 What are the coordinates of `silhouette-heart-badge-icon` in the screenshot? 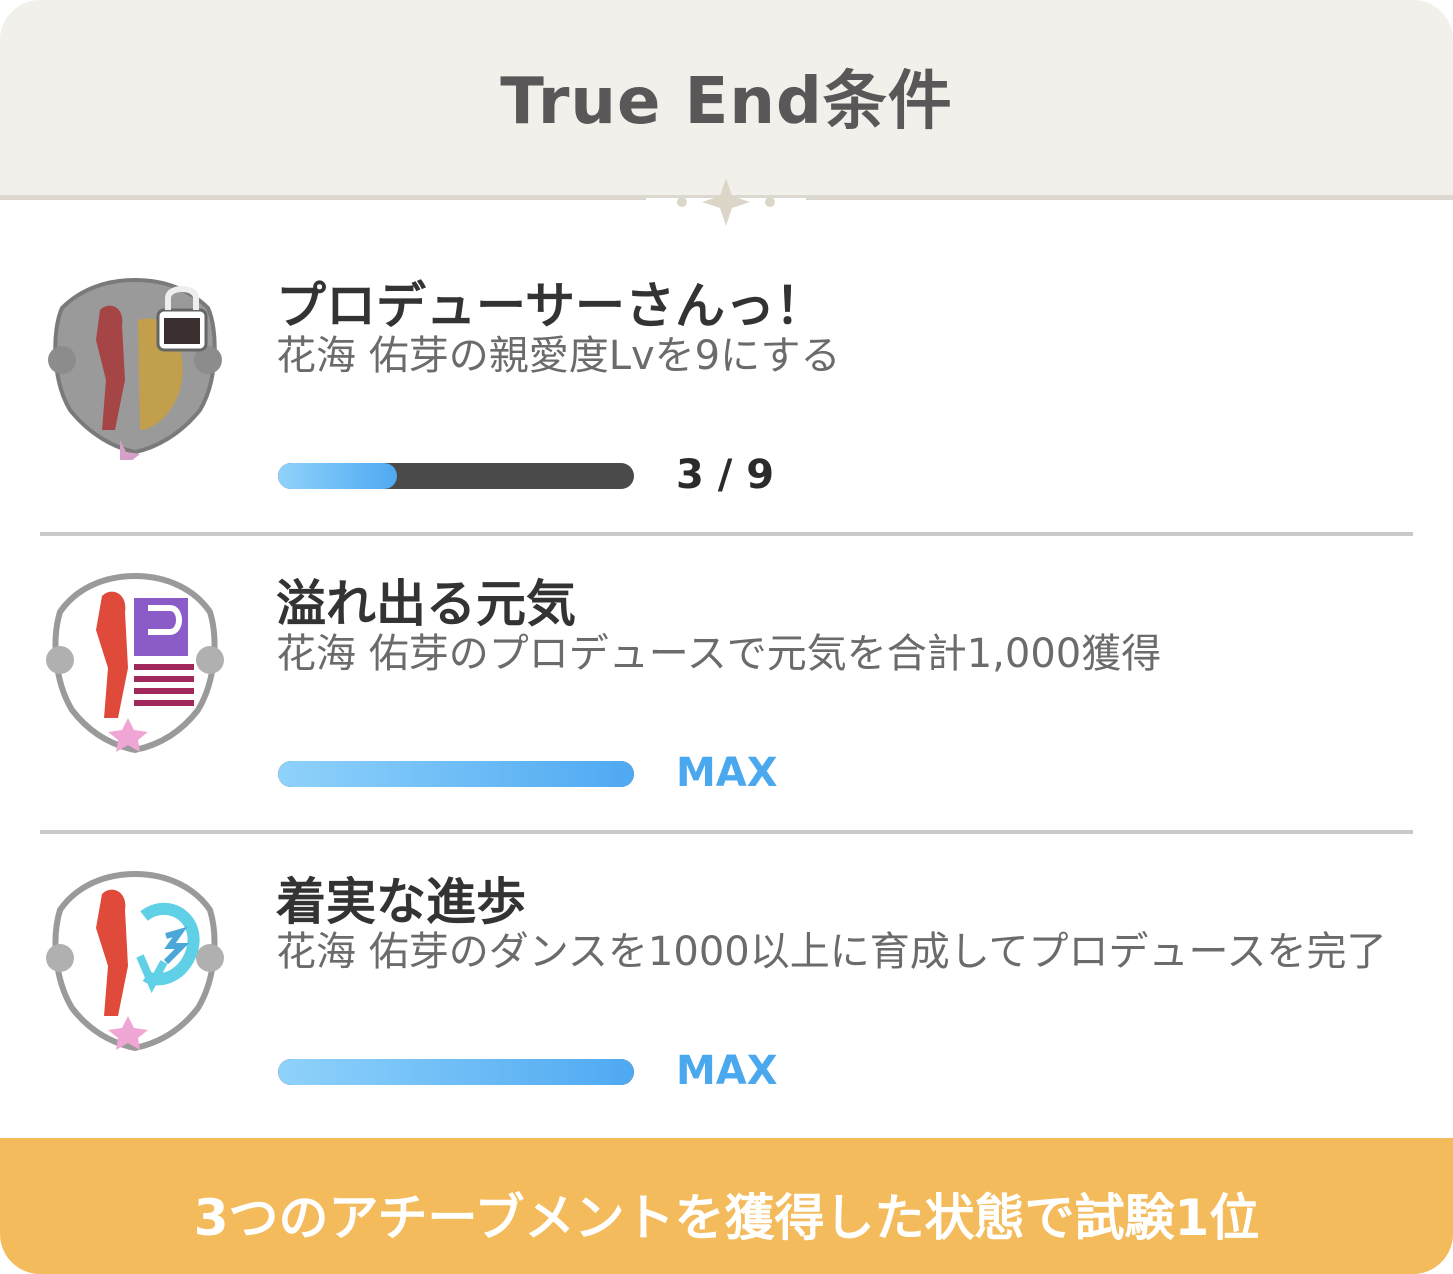 It's located at (135, 368).